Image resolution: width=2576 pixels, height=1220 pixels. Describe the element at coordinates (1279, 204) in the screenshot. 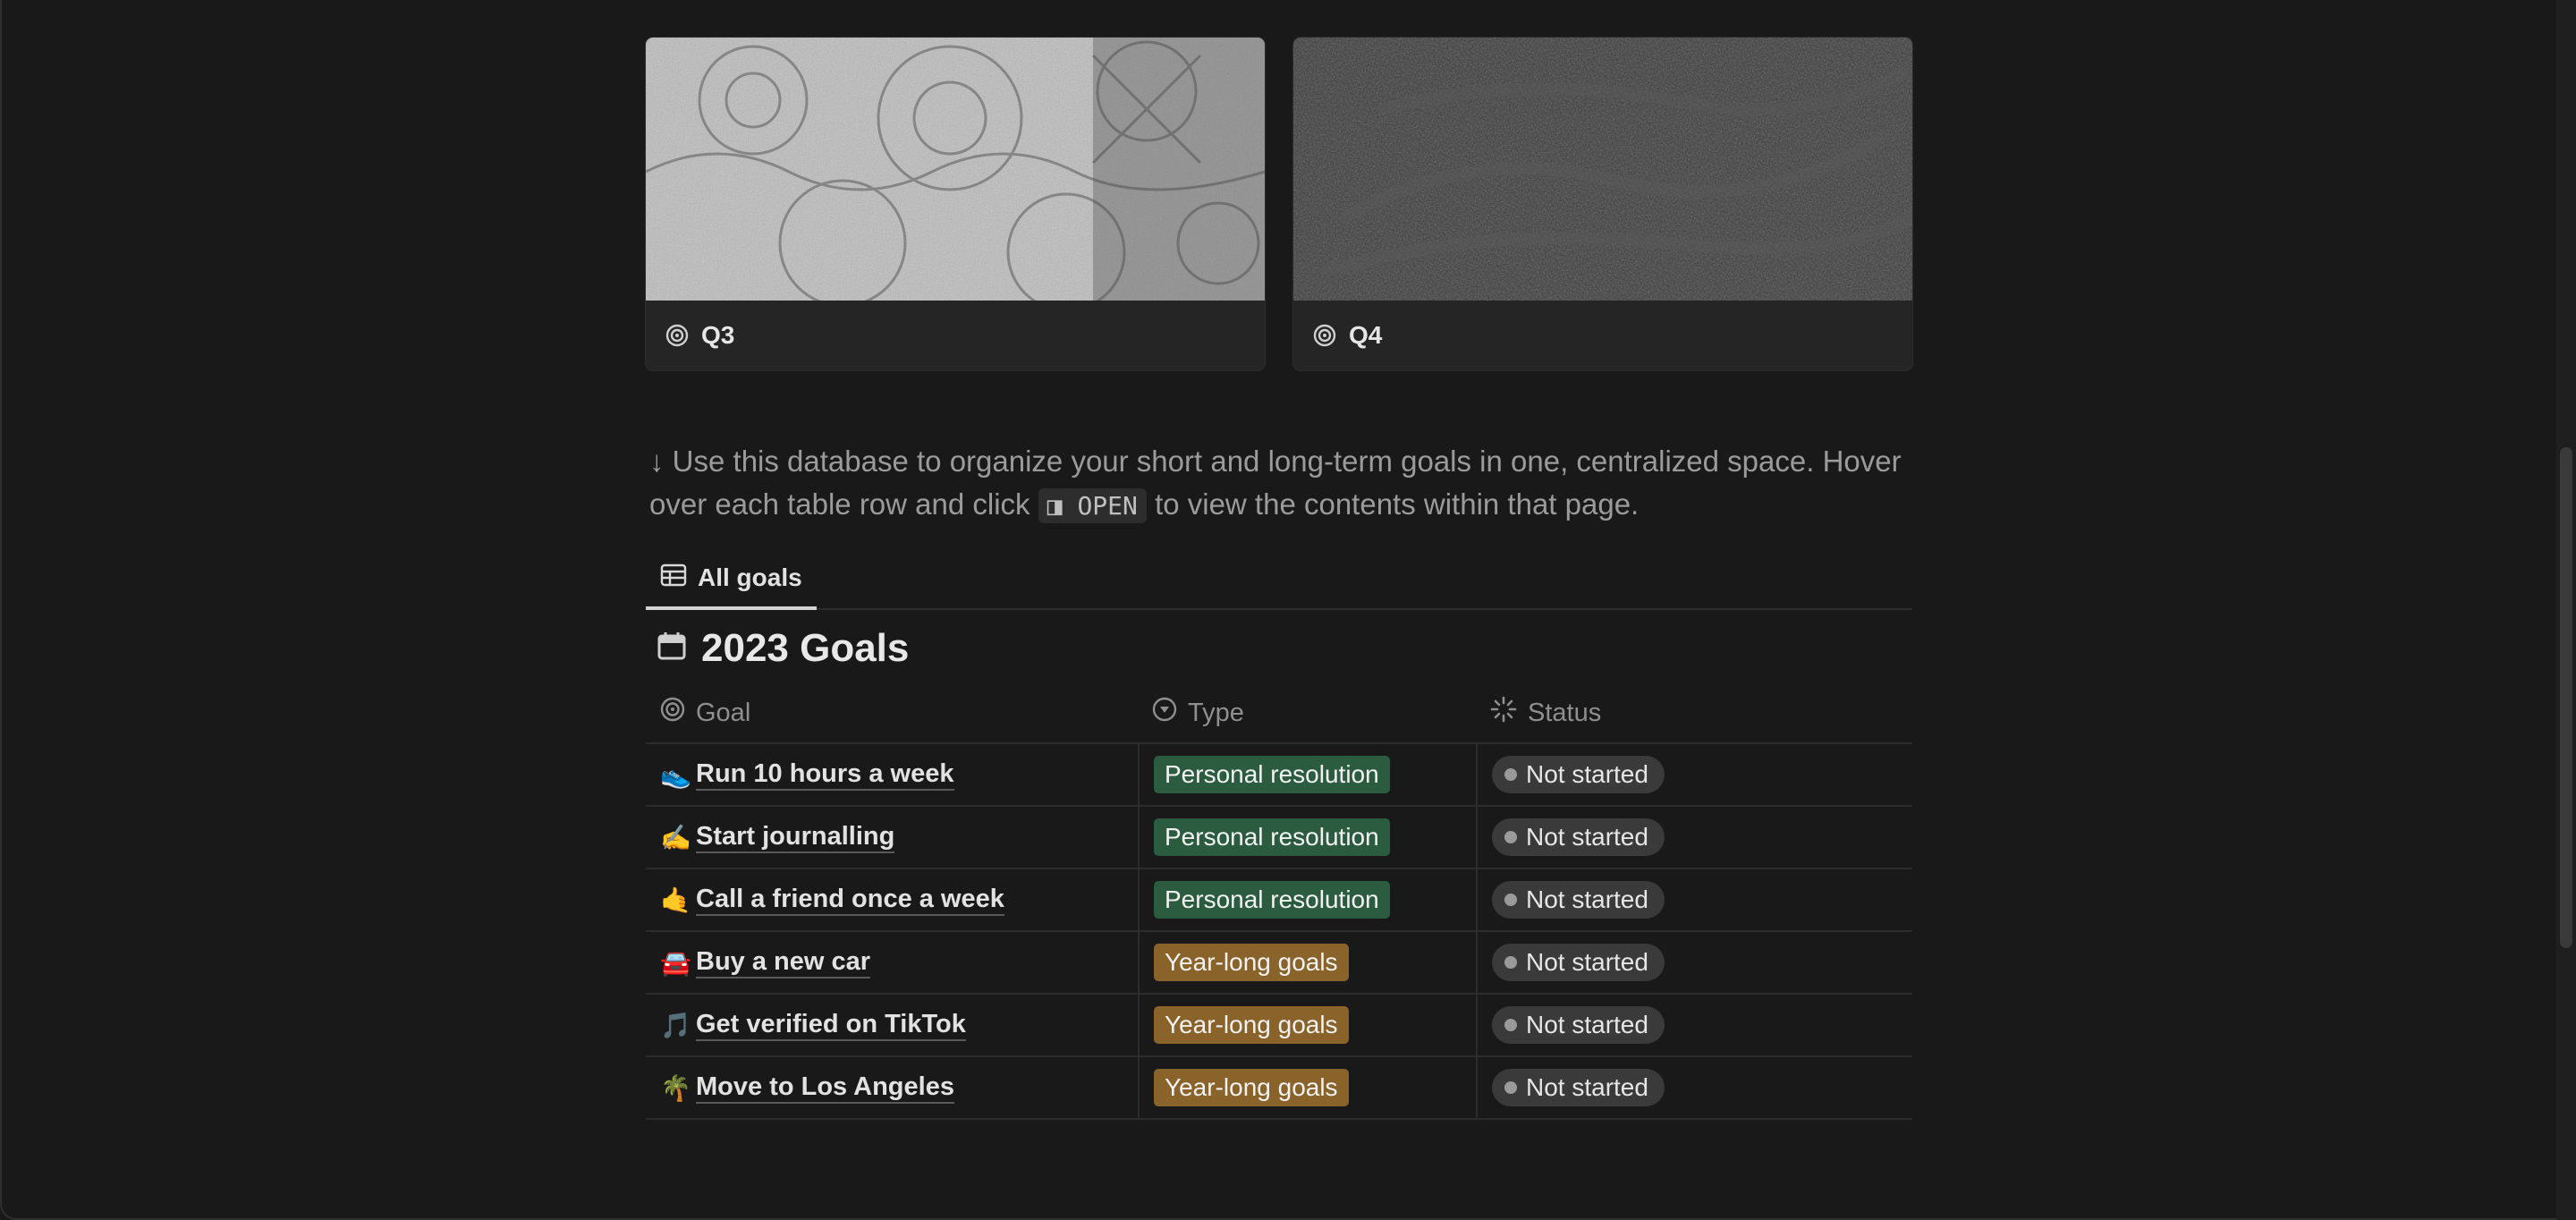

I see `quarter-gallery: Q3 Q4` at that location.